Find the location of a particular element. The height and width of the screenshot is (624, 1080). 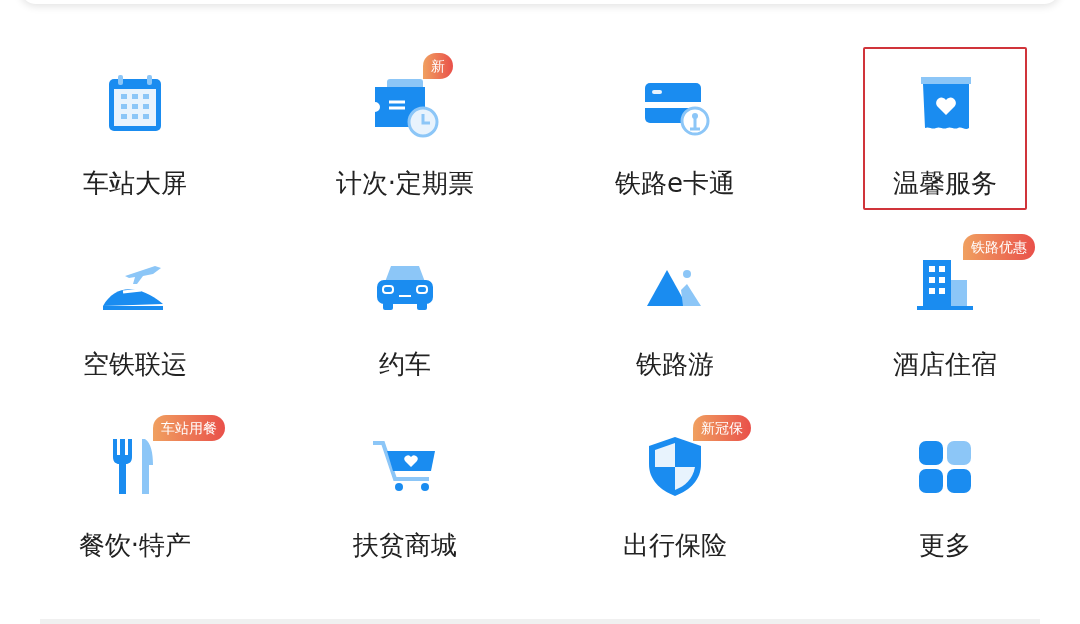

service-label: 更多 is located at coordinates (945, 545).